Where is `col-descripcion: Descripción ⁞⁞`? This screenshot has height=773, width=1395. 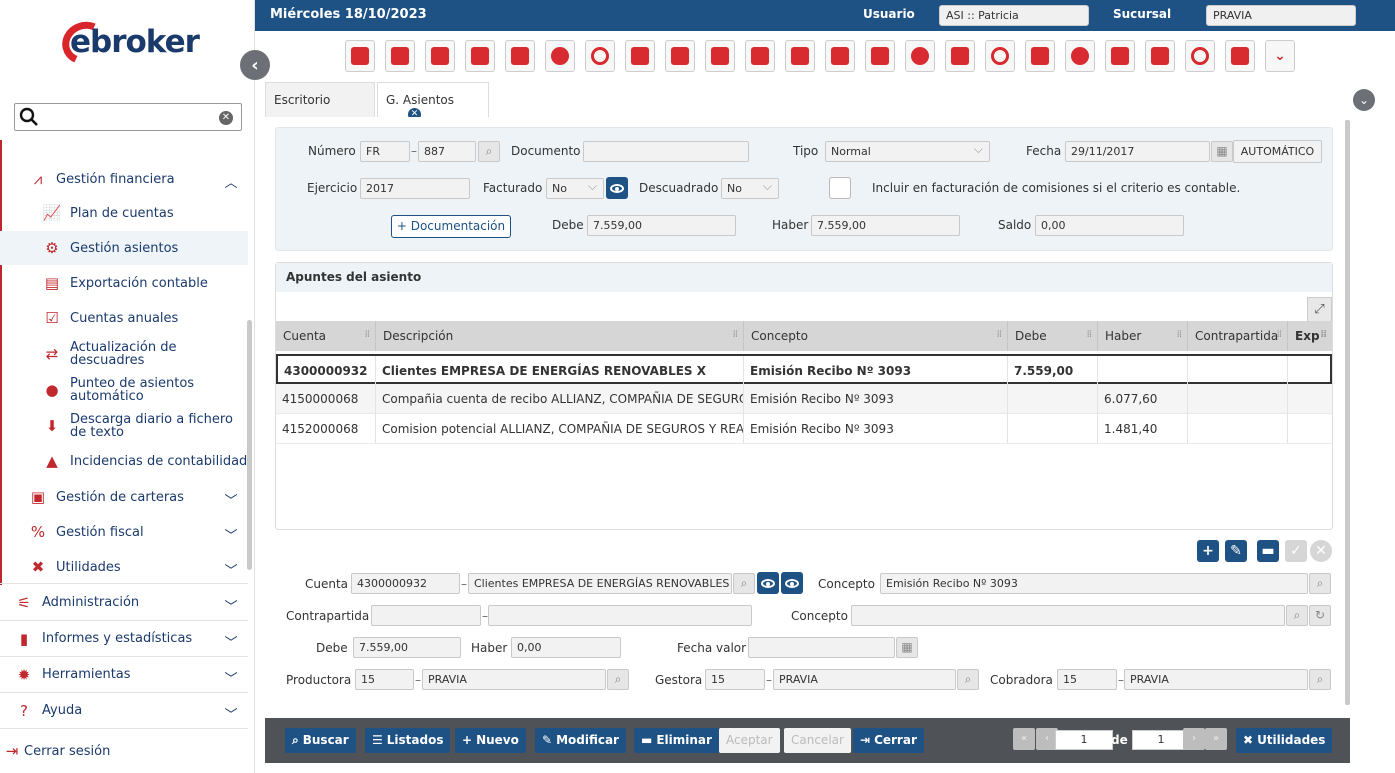
col-descripcion: Descripción ⁞⁞ is located at coordinates (560, 336).